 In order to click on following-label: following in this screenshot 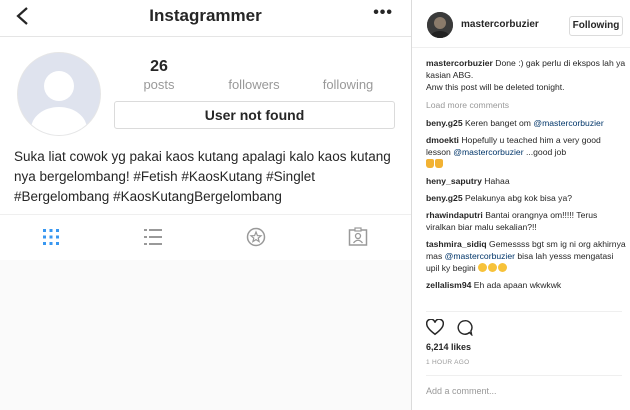, I will do `click(348, 84)`.